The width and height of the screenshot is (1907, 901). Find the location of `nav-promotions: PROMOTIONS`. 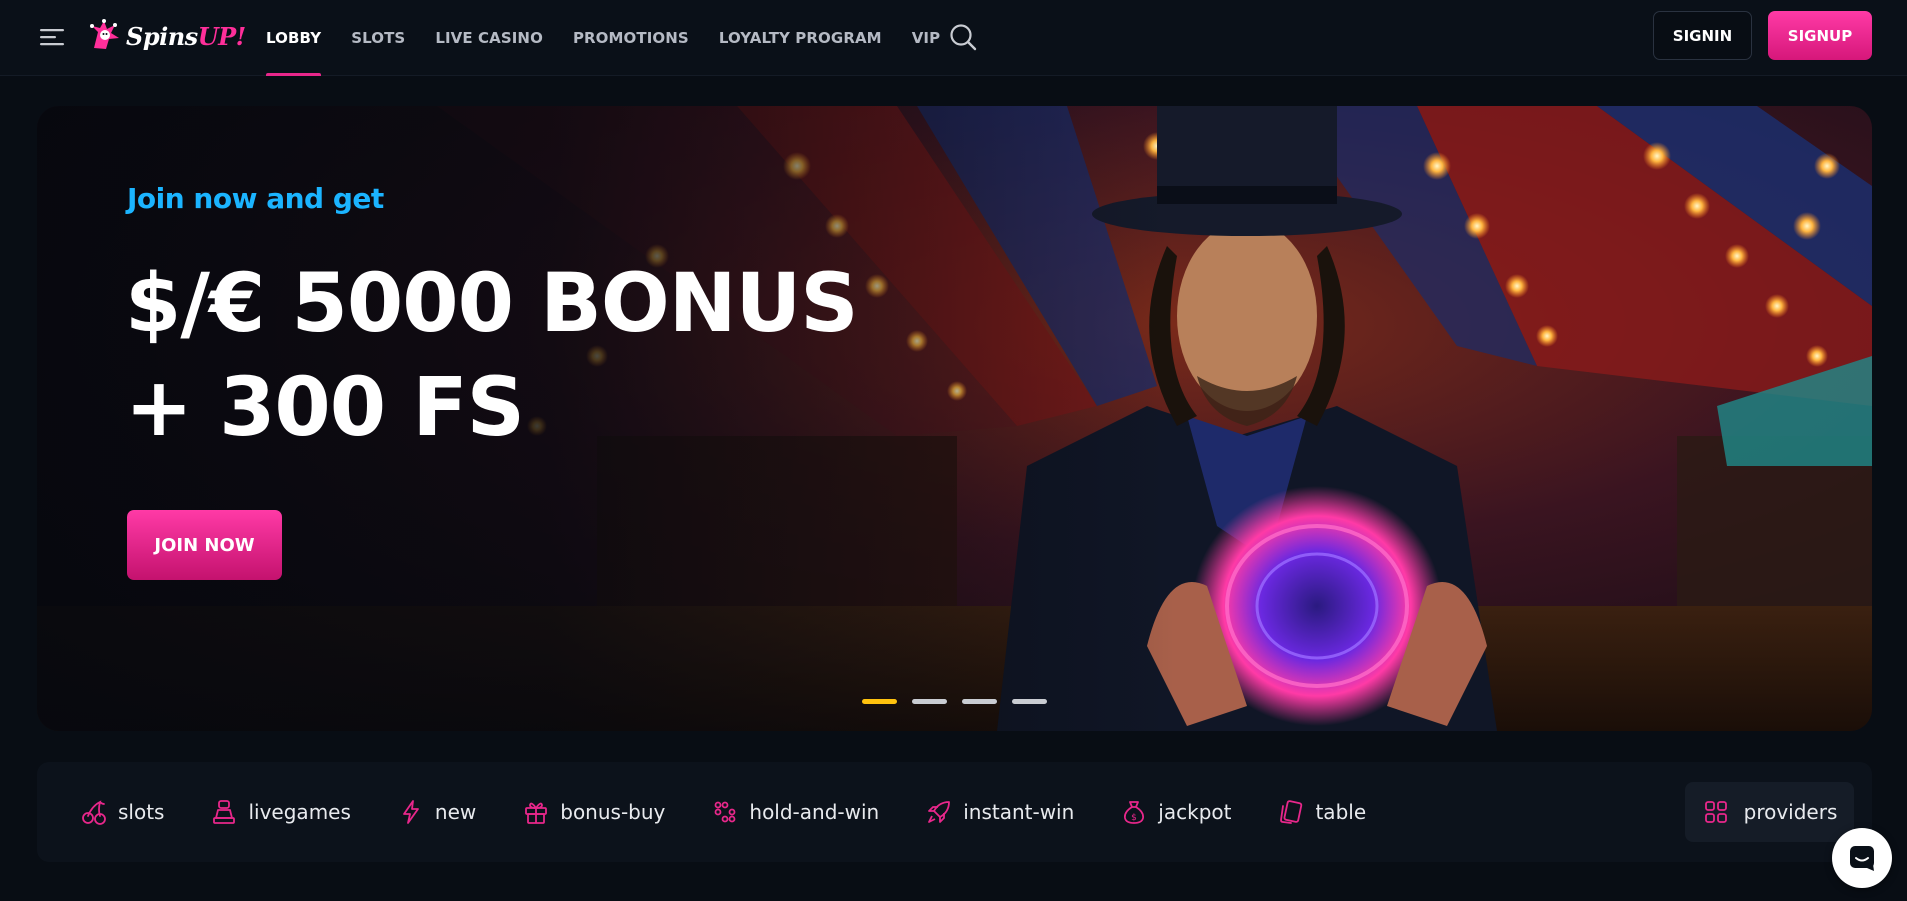

nav-promotions: PROMOTIONS is located at coordinates (631, 38).